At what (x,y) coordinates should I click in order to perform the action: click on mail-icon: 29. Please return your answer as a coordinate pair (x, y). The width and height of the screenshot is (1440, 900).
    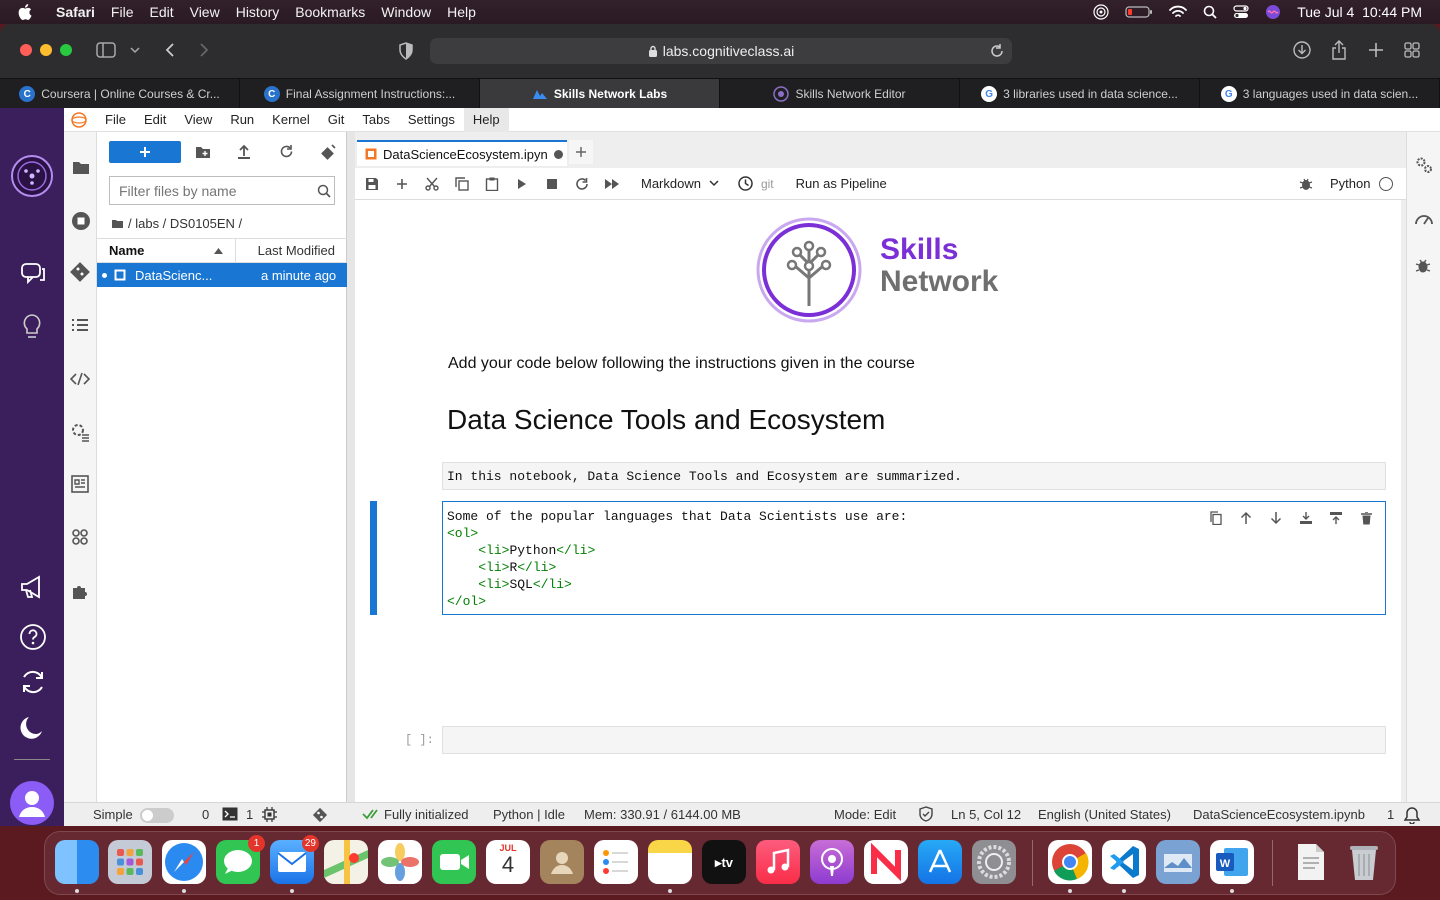
    Looking at the image, I should click on (294, 859).